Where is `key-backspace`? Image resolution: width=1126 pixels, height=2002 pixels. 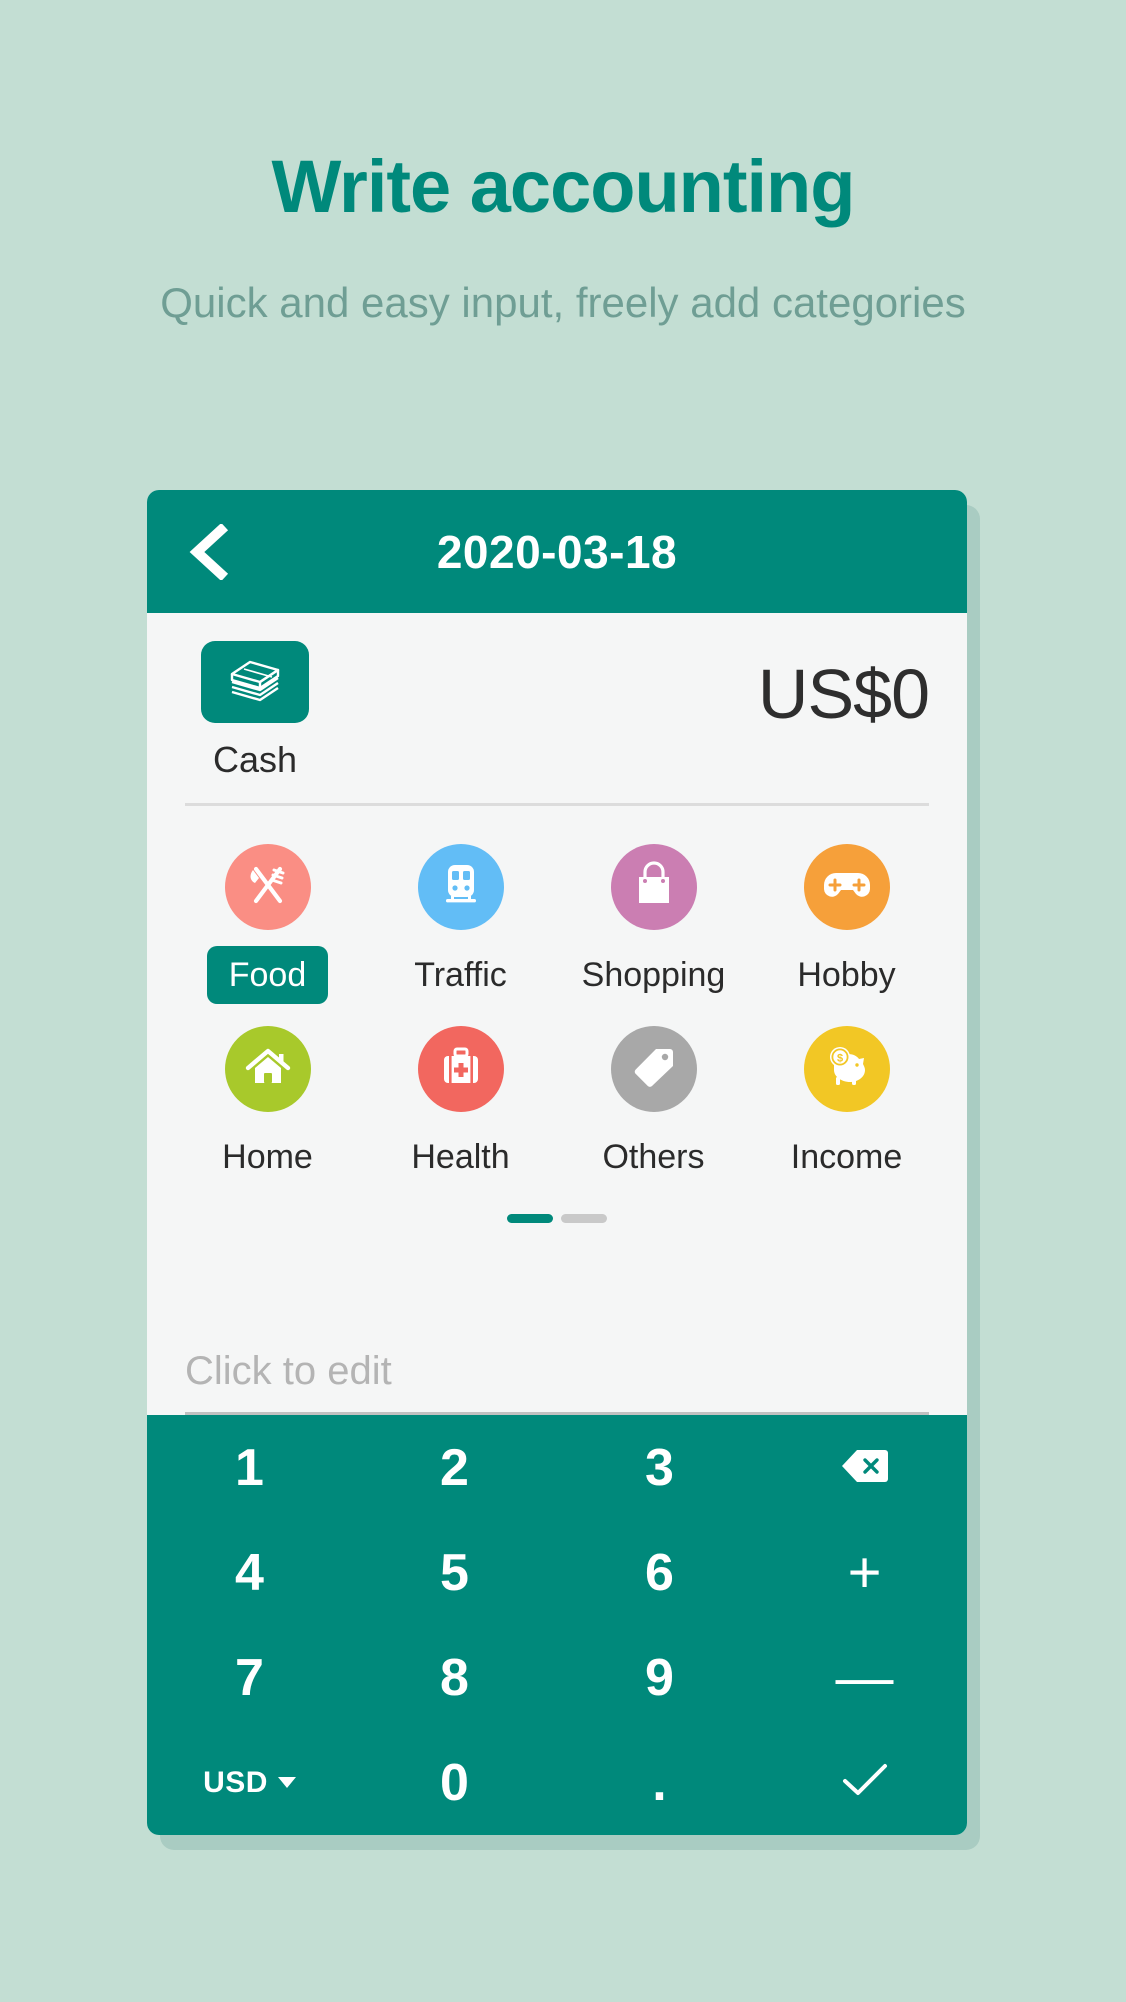 key-backspace is located at coordinates (864, 1467).